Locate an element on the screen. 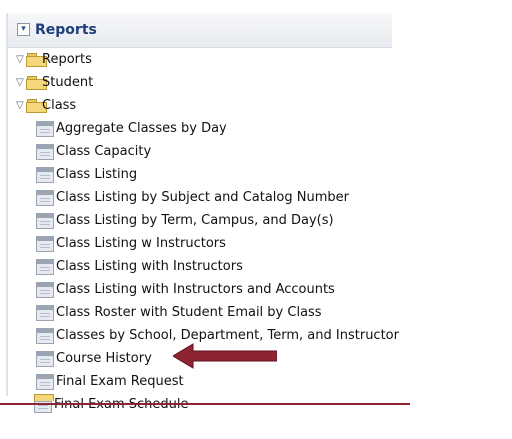  report-label: Final Exam Request is located at coordinates (120, 381).